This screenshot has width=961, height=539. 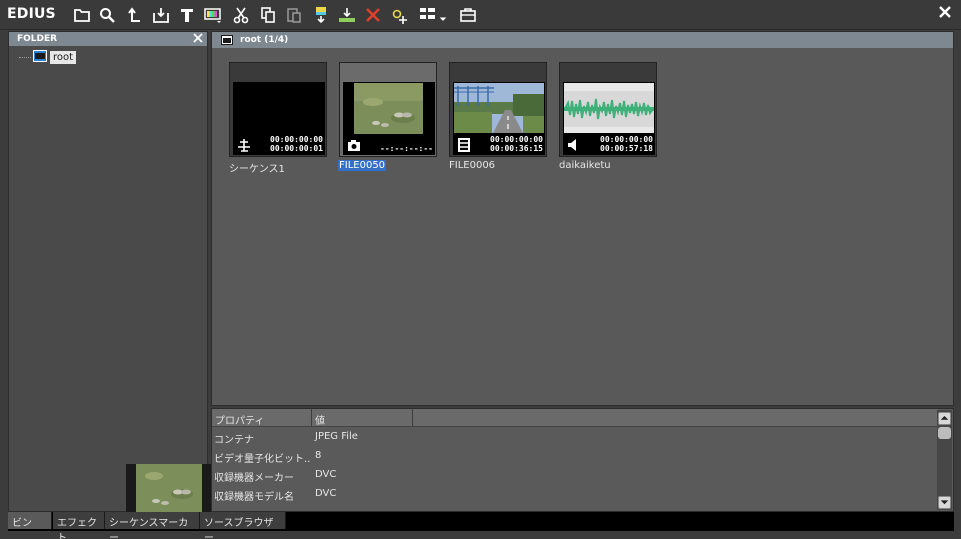 I want to click on properties-header: プロパティ 値, so click(x=575, y=418).